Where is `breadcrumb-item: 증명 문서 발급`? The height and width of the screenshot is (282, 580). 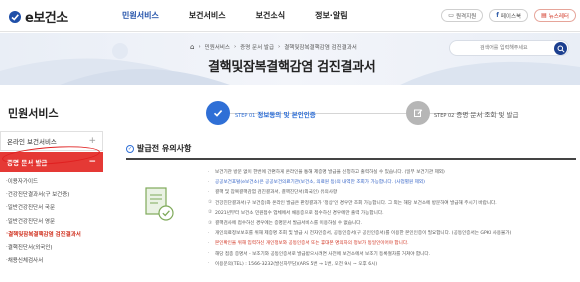
breadcrumb-item: 증명 문서 발급 is located at coordinates (257, 47).